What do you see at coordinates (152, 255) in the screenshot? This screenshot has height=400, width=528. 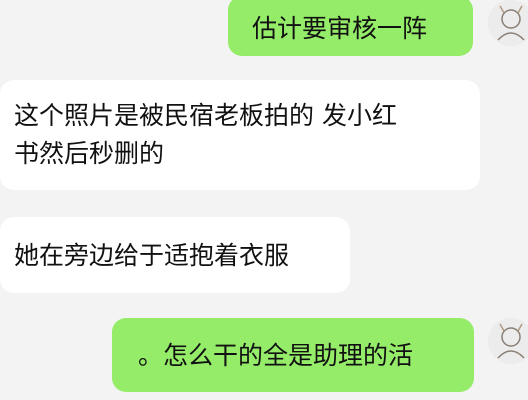 I see `message-text: 她在旁边给于适抱着衣服` at bounding box center [152, 255].